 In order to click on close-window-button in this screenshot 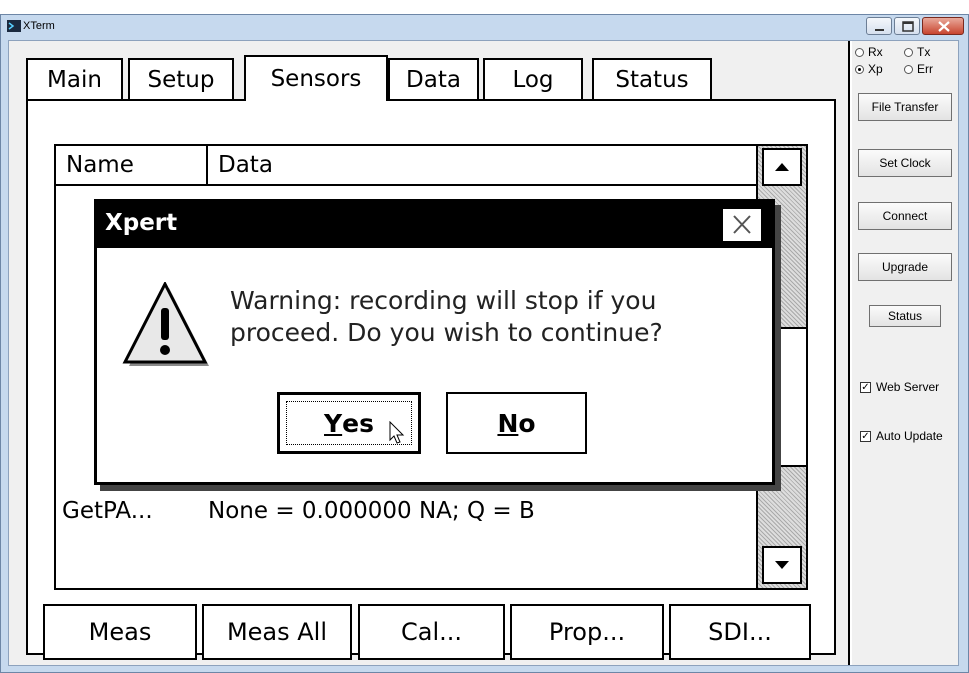, I will do `click(943, 26)`.